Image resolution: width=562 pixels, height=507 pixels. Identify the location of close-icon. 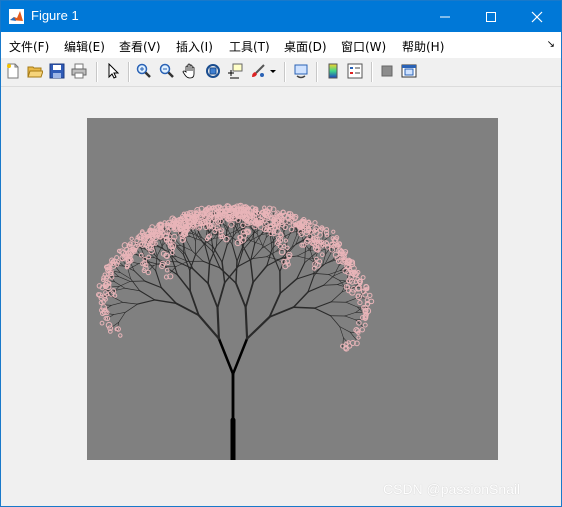
(537, 16).